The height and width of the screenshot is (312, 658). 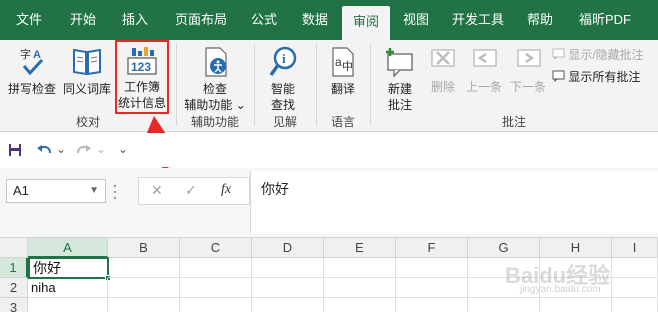 What do you see at coordinates (56, 191) in the screenshot?
I see `name-box: A1 ▼` at bounding box center [56, 191].